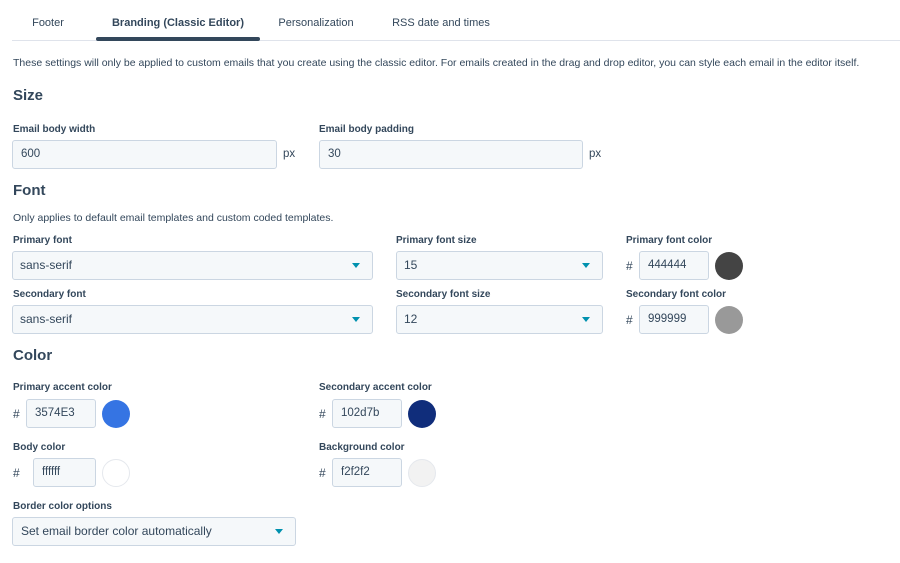  Describe the element at coordinates (499, 319) in the screenshot. I see `secondary-font-size-select: 12` at that location.